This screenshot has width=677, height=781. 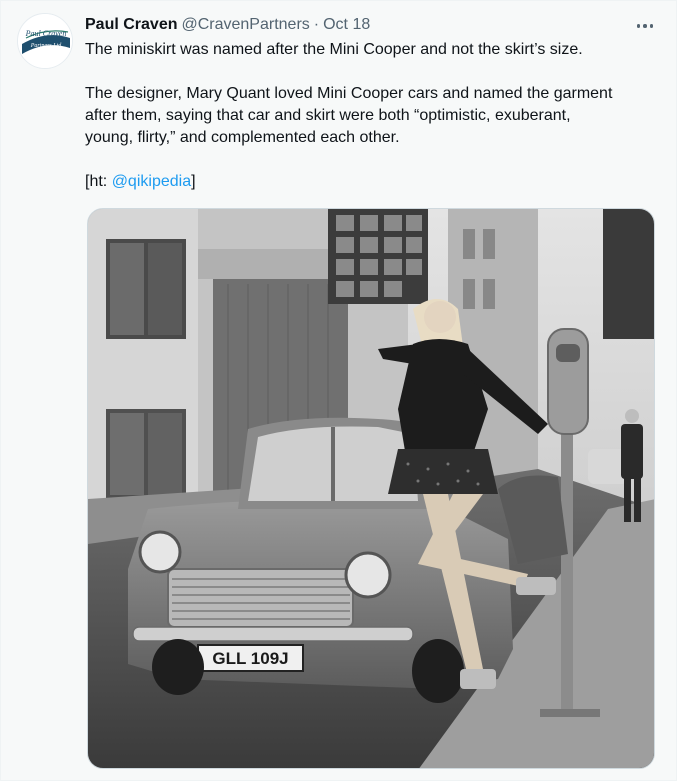 What do you see at coordinates (193, 181) in the screenshot?
I see `credit-suffix: ]` at bounding box center [193, 181].